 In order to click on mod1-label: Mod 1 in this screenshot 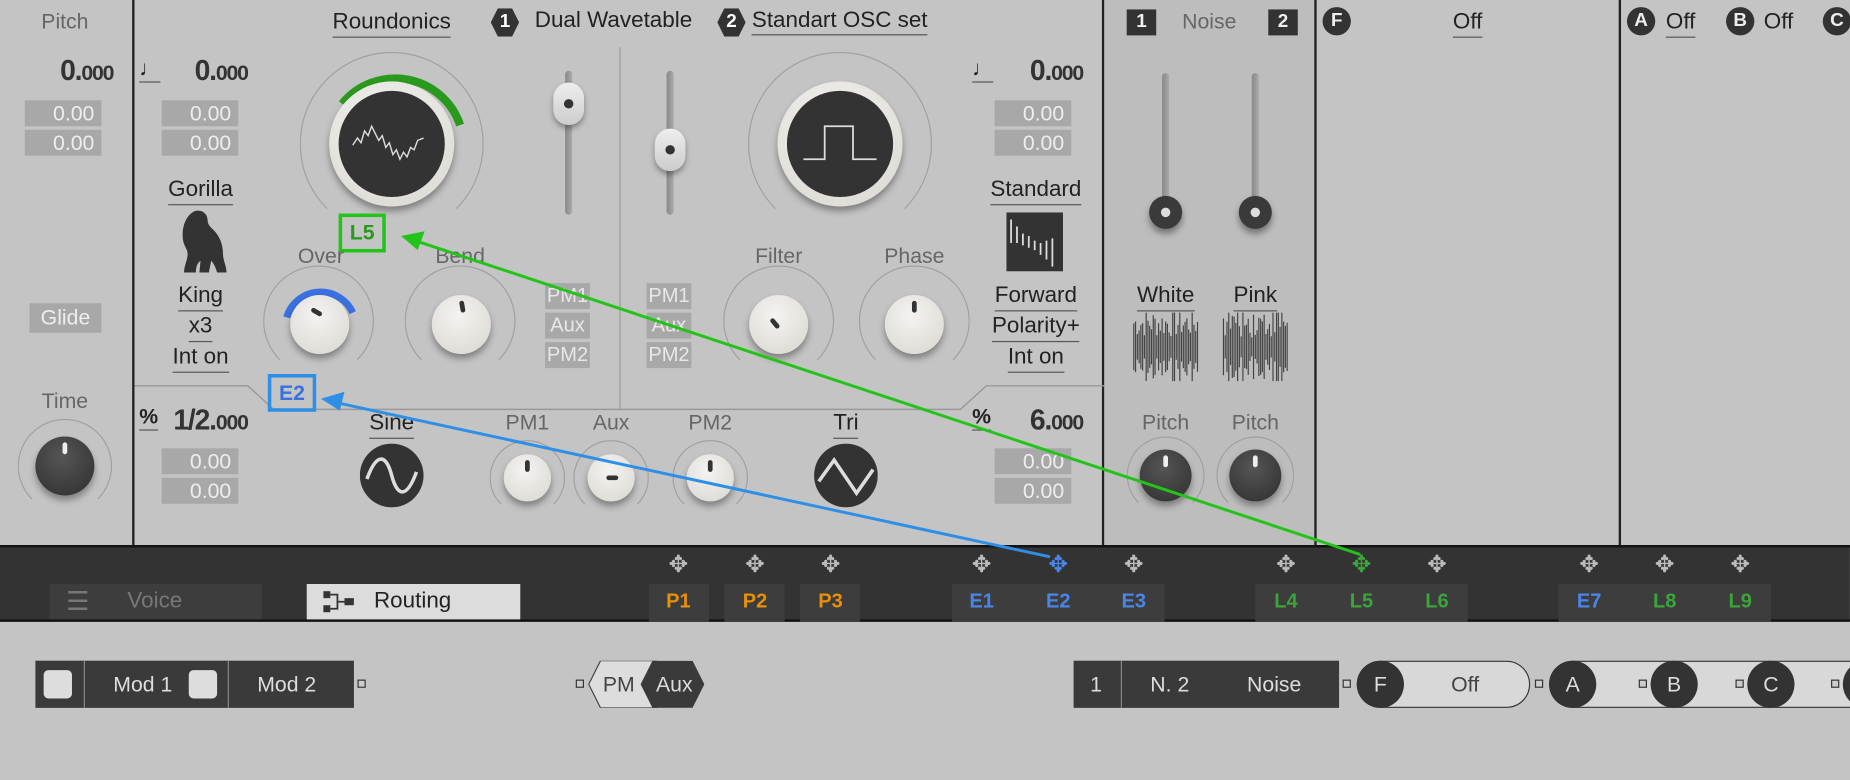, I will do `click(142, 684)`.